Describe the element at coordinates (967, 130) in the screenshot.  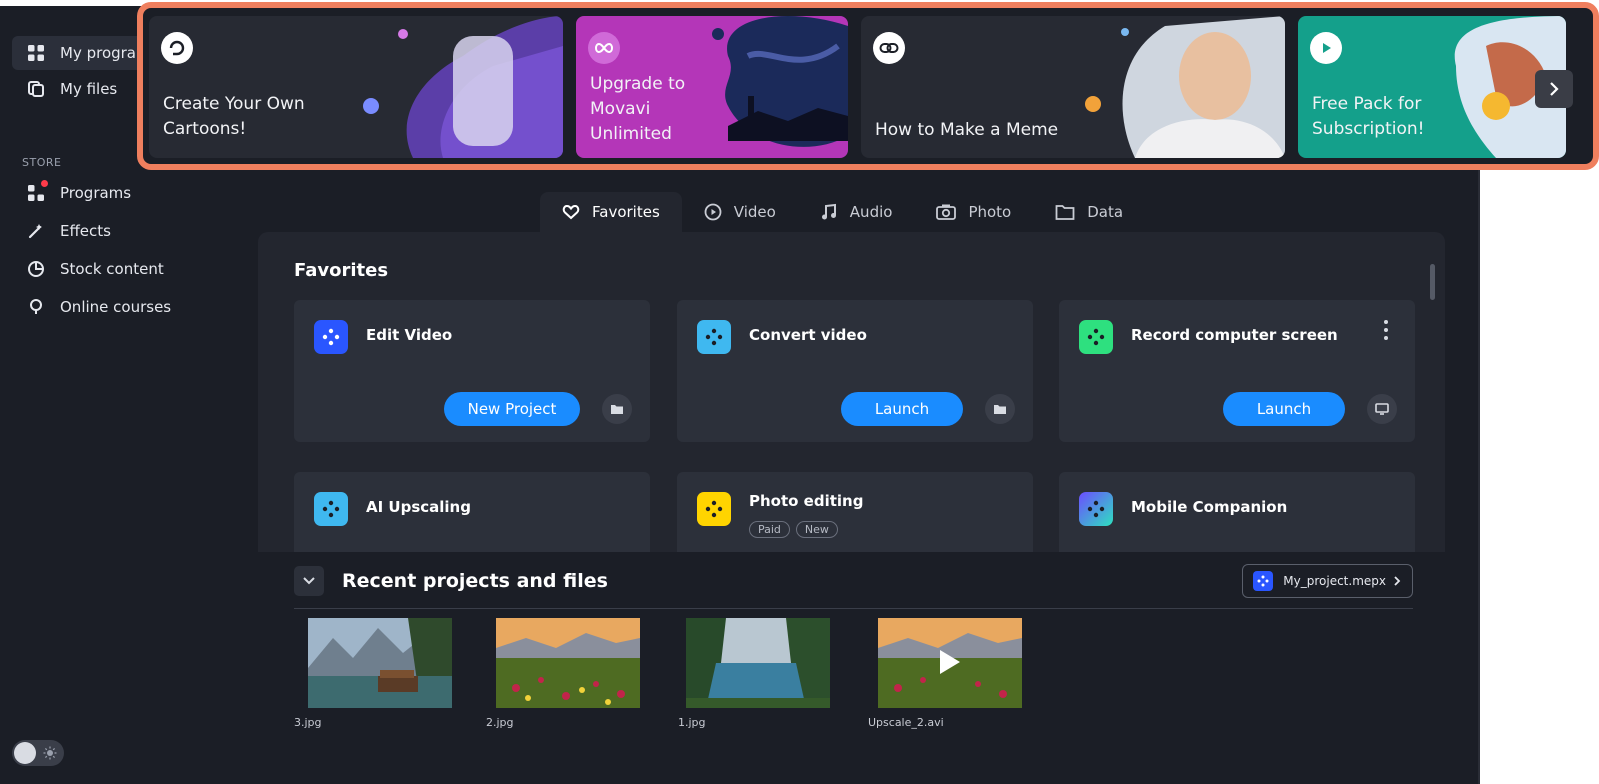
I see `banner-title: How to Make a Meme` at that location.